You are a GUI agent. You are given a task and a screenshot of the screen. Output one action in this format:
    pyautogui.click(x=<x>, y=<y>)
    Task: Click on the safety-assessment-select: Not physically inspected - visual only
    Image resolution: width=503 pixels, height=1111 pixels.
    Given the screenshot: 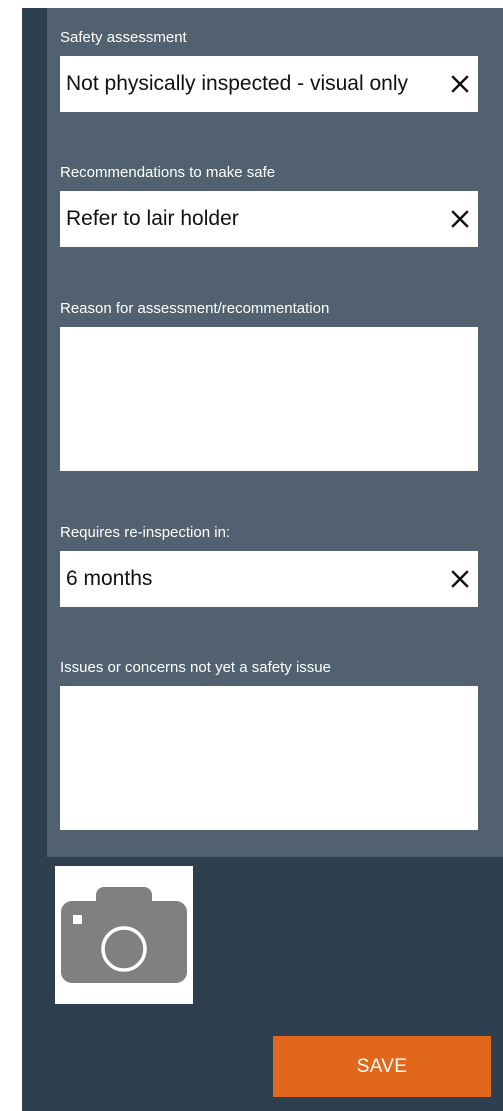 What is the action you would take?
    pyautogui.click(x=269, y=84)
    